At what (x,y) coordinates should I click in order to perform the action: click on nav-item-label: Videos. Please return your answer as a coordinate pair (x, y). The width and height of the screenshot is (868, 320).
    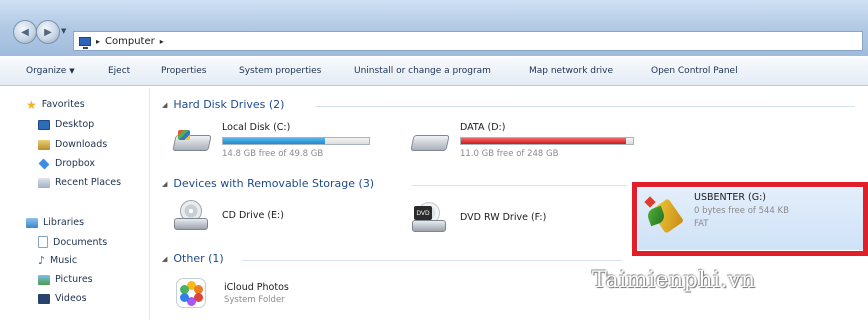
    Looking at the image, I should click on (71, 298).